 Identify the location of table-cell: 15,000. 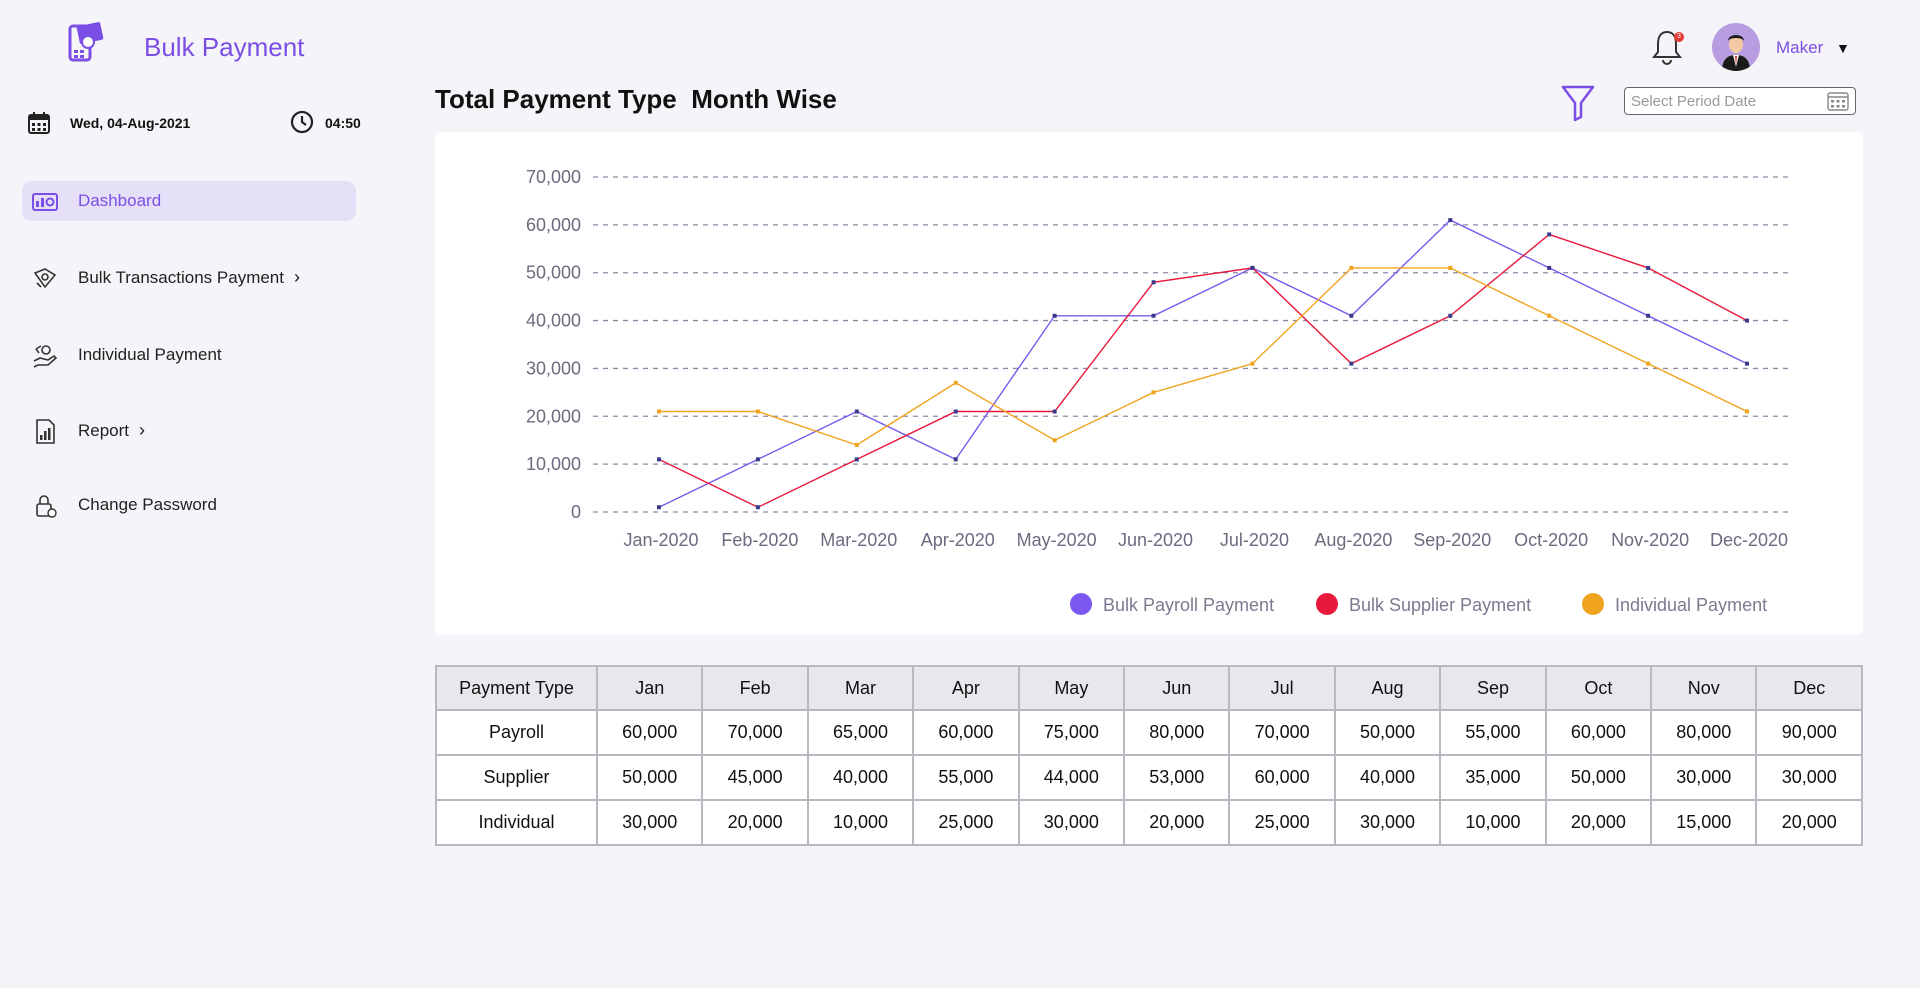
(1704, 822).